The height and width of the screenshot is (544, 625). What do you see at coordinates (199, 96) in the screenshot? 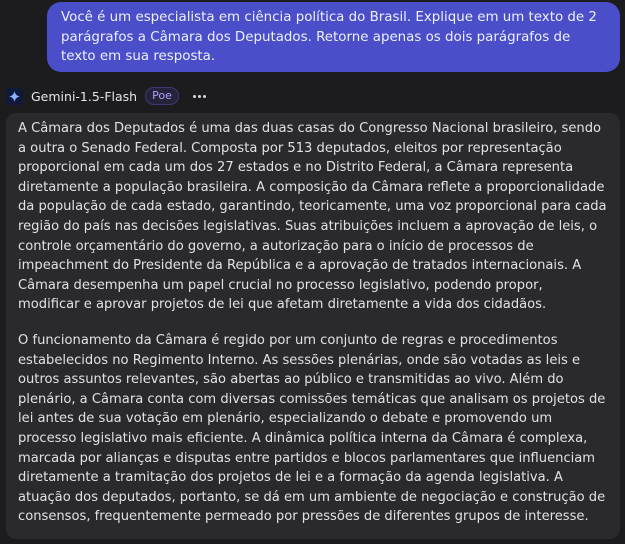
I see `more-horizontal-icon` at bounding box center [199, 96].